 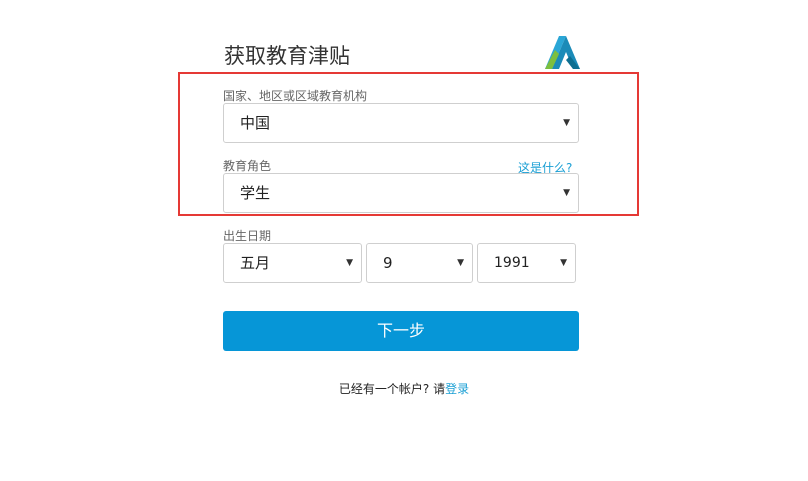 I want to click on page-title: 获取教育津贴, so click(x=287, y=56).